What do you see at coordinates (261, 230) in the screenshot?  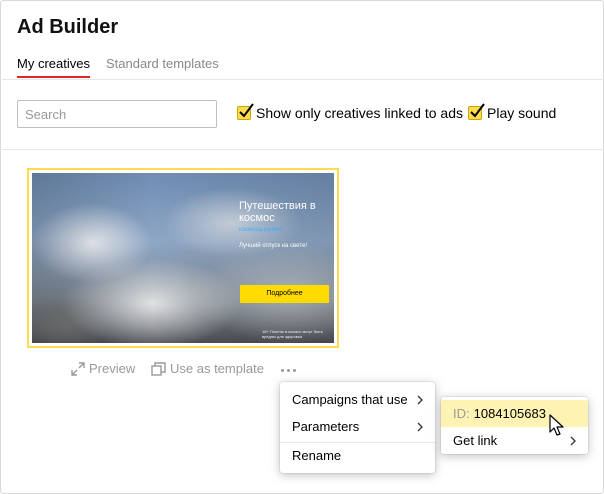 I see `banner-link: космоса.yandex` at bounding box center [261, 230].